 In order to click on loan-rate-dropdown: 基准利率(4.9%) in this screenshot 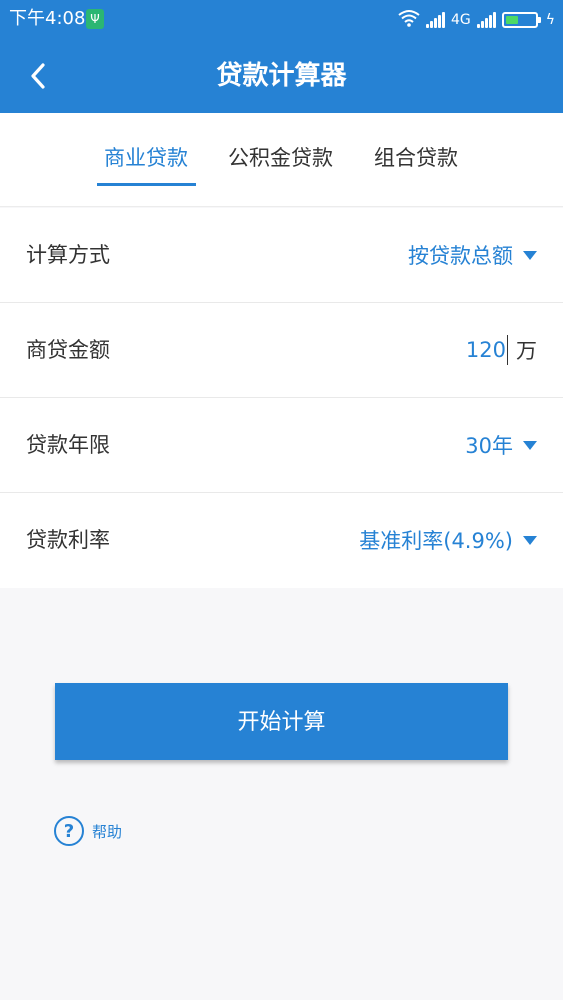, I will do `click(448, 540)`.